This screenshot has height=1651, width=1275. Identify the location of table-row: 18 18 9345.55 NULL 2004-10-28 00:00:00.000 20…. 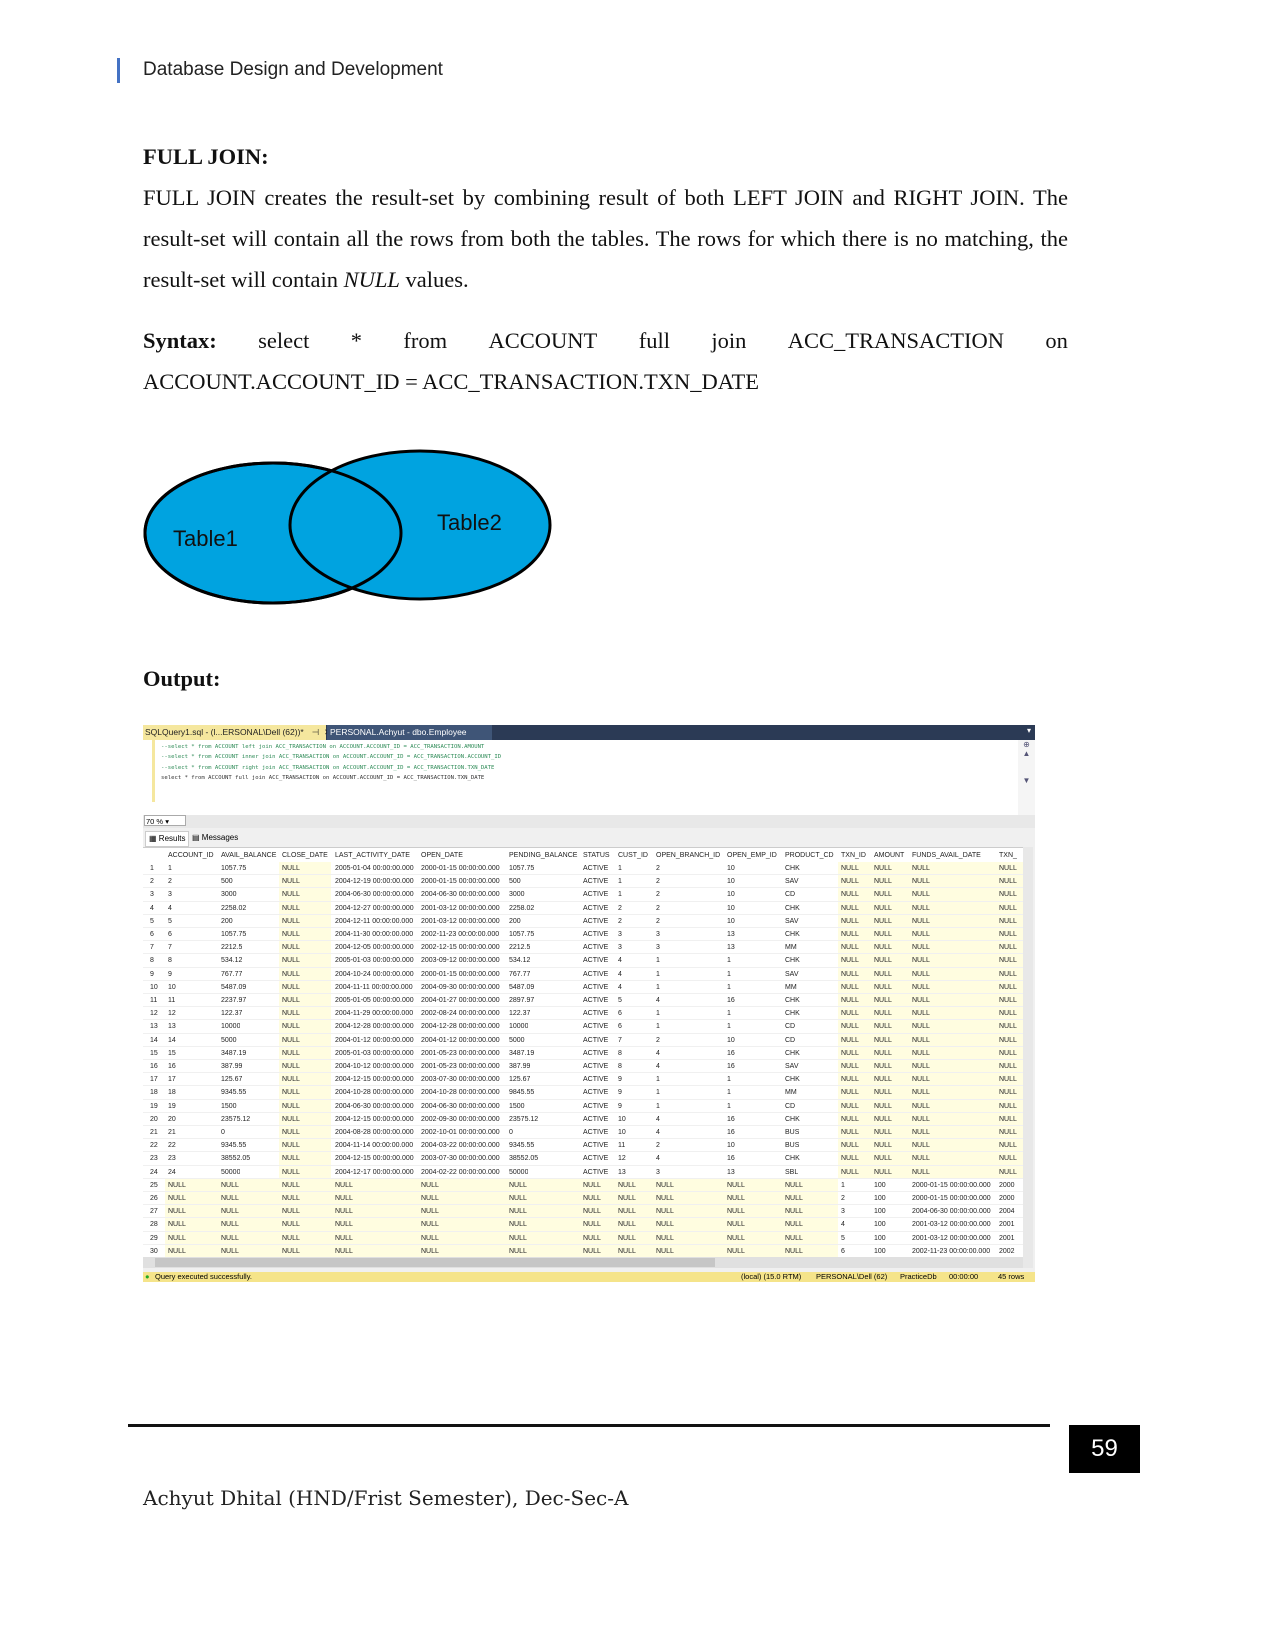
(583, 1093).